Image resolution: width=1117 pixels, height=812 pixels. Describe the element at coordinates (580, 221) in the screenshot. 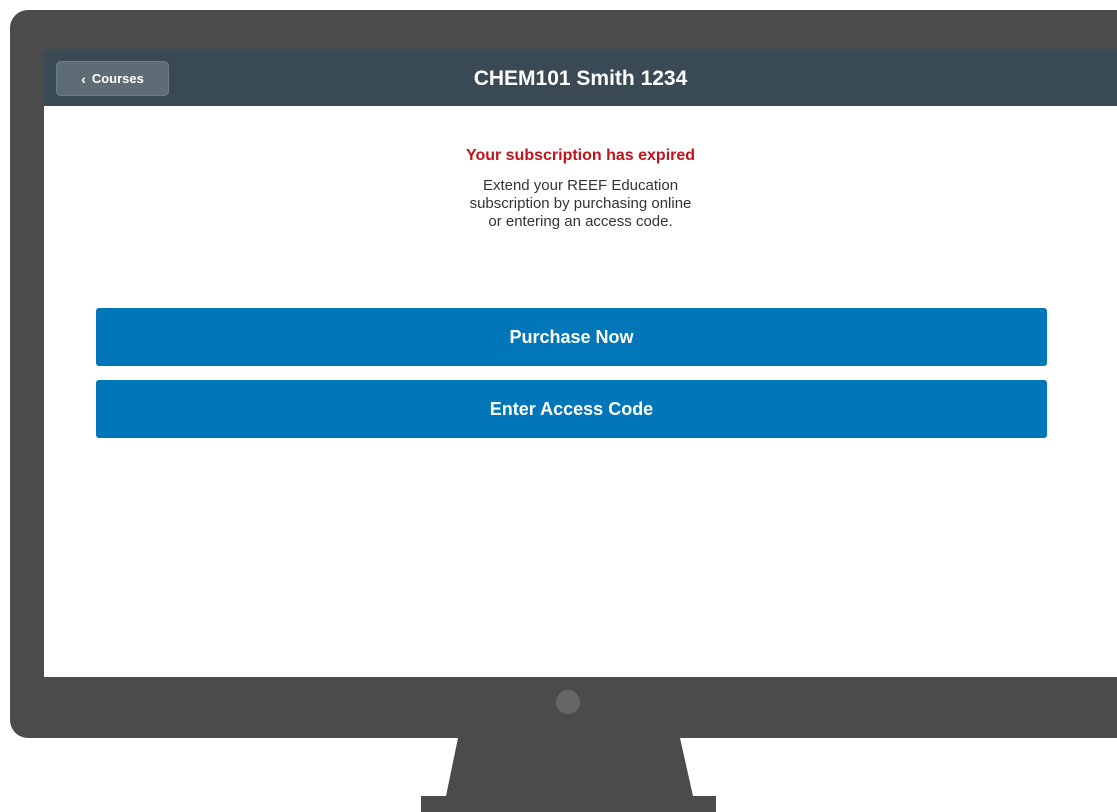

I see `message-line: or entering an access code.` at that location.